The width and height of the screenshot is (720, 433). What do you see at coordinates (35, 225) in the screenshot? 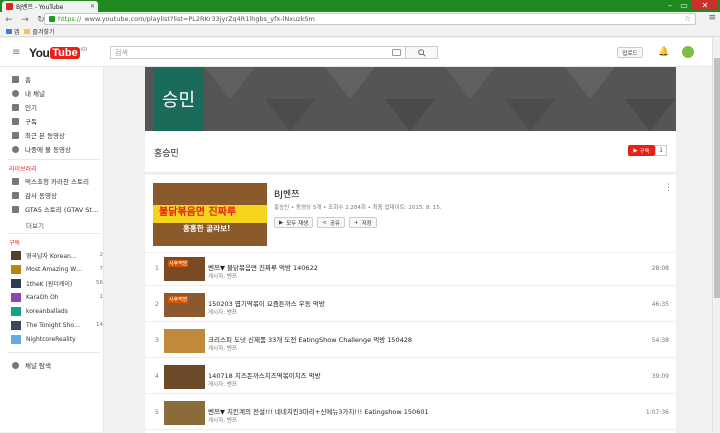
I see `show-more-link: 더보기` at bounding box center [35, 225].